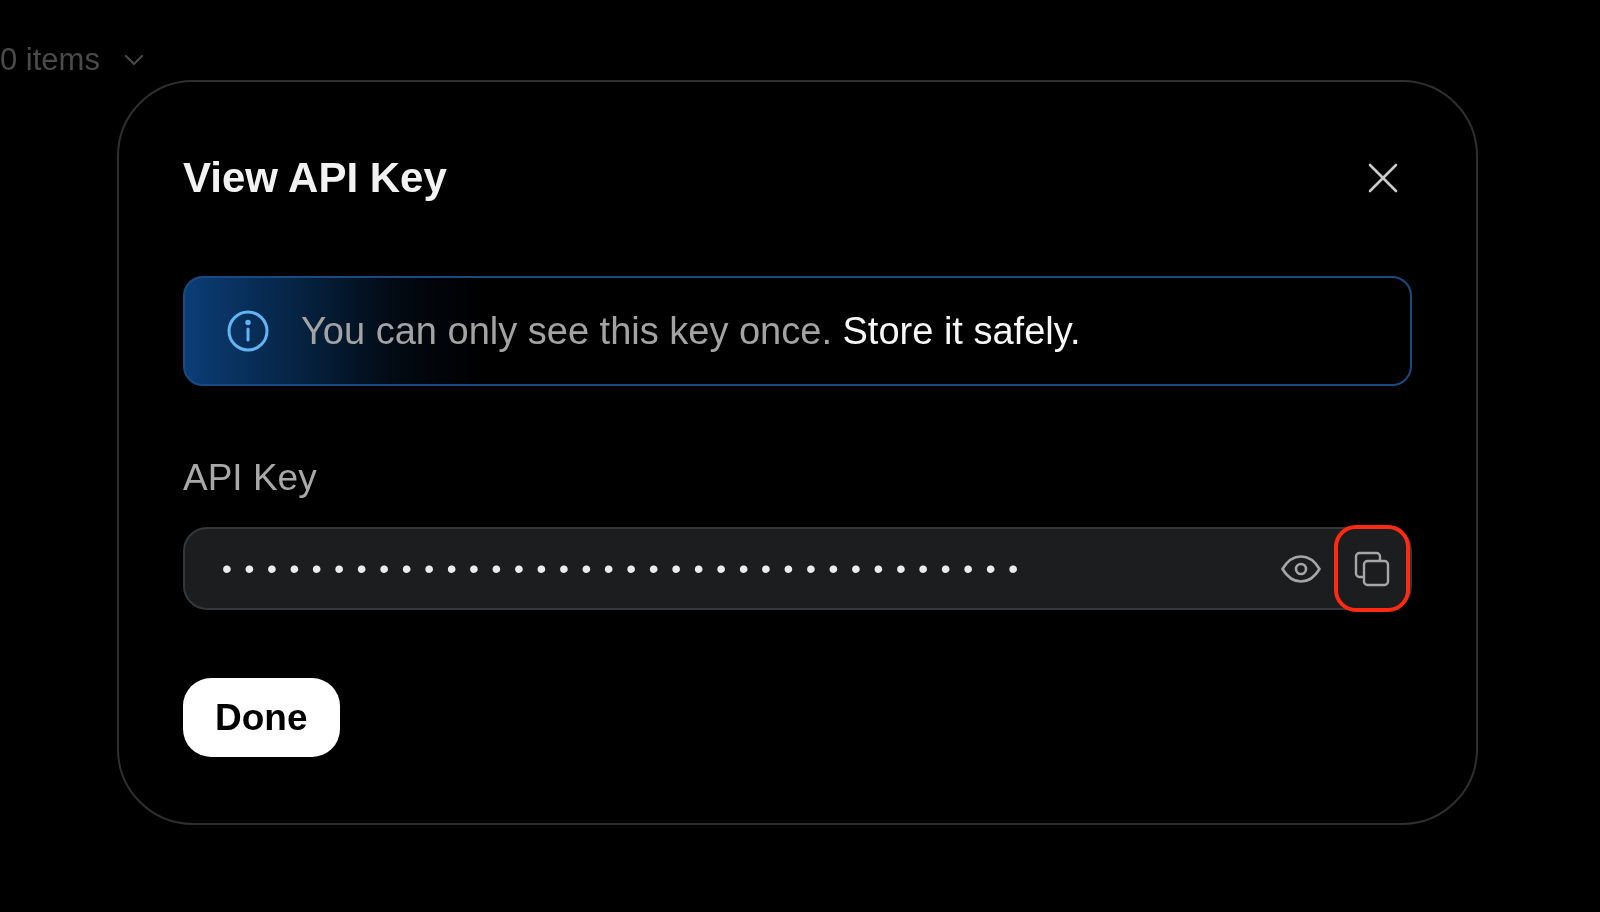  I want to click on eye-icon, so click(1301, 568).